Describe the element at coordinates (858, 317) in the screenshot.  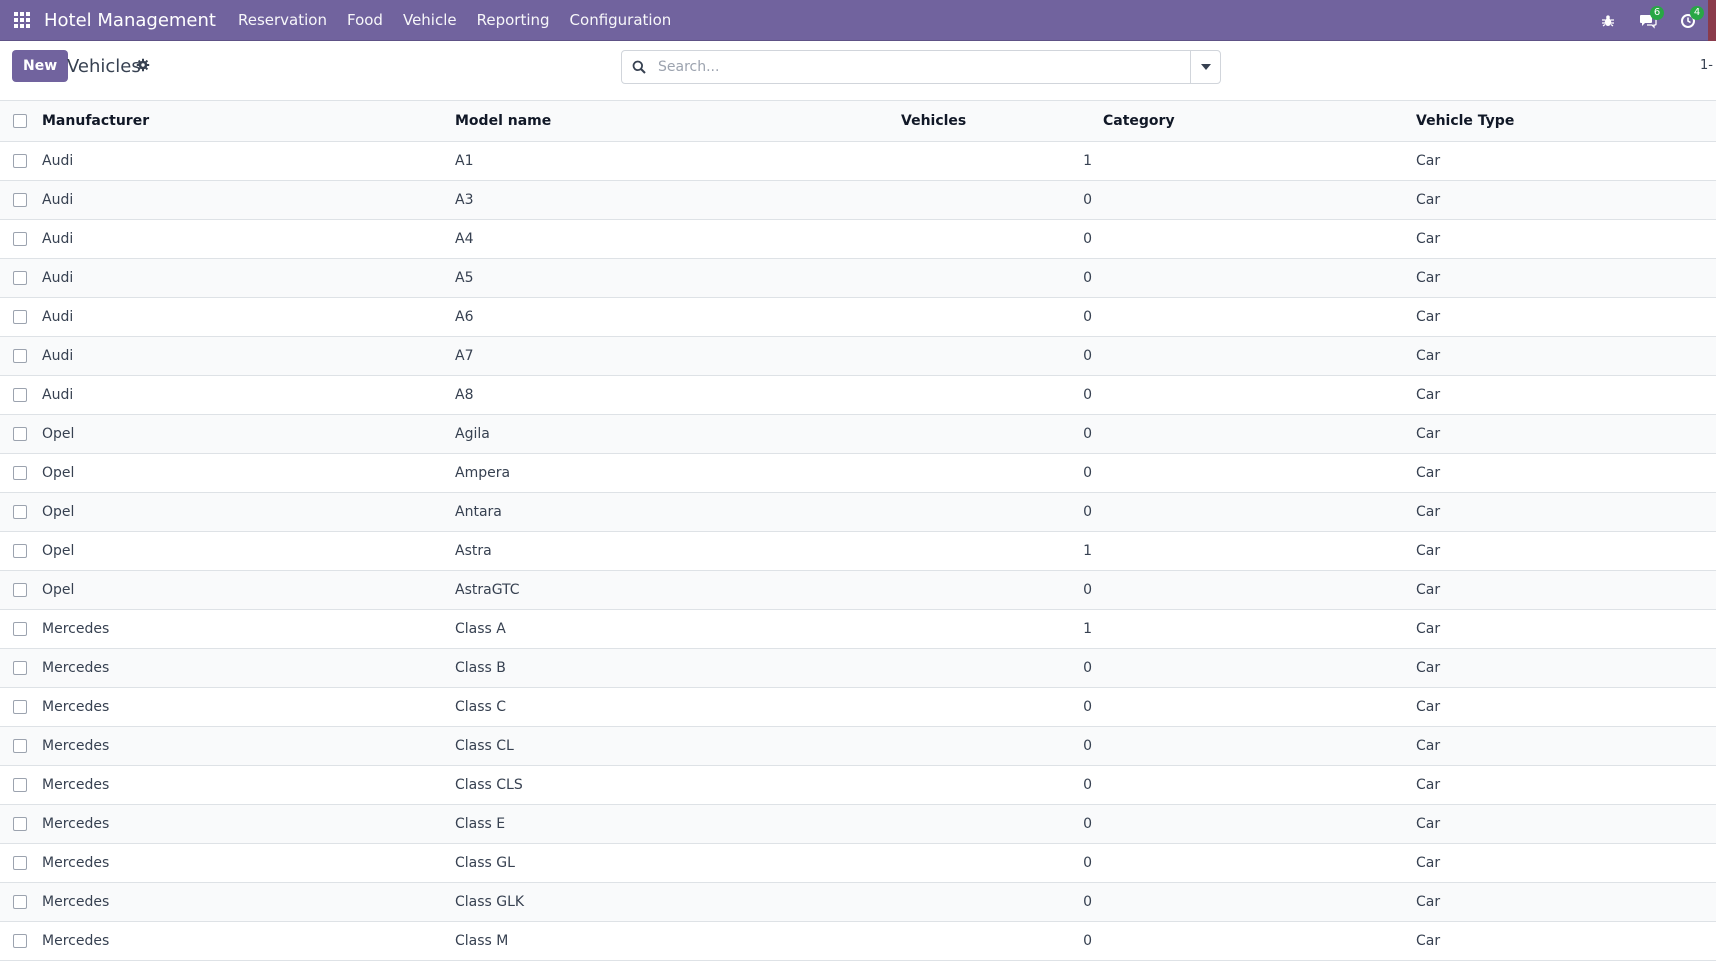
I see `table-row: Audi A6 0 Car` at that location.